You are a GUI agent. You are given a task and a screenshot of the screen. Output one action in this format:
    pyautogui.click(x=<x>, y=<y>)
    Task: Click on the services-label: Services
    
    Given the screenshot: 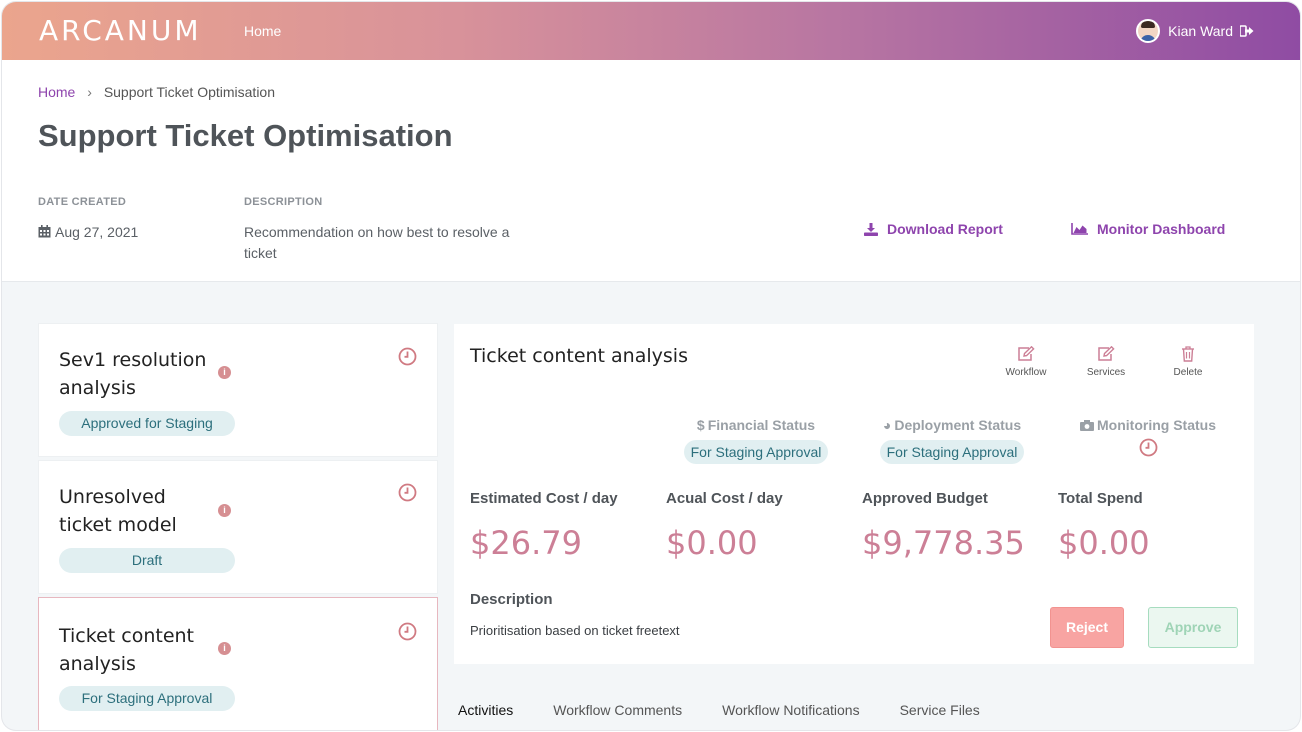 What is the action you would take?
    pyautogui.click(x=1106, y=372)
    